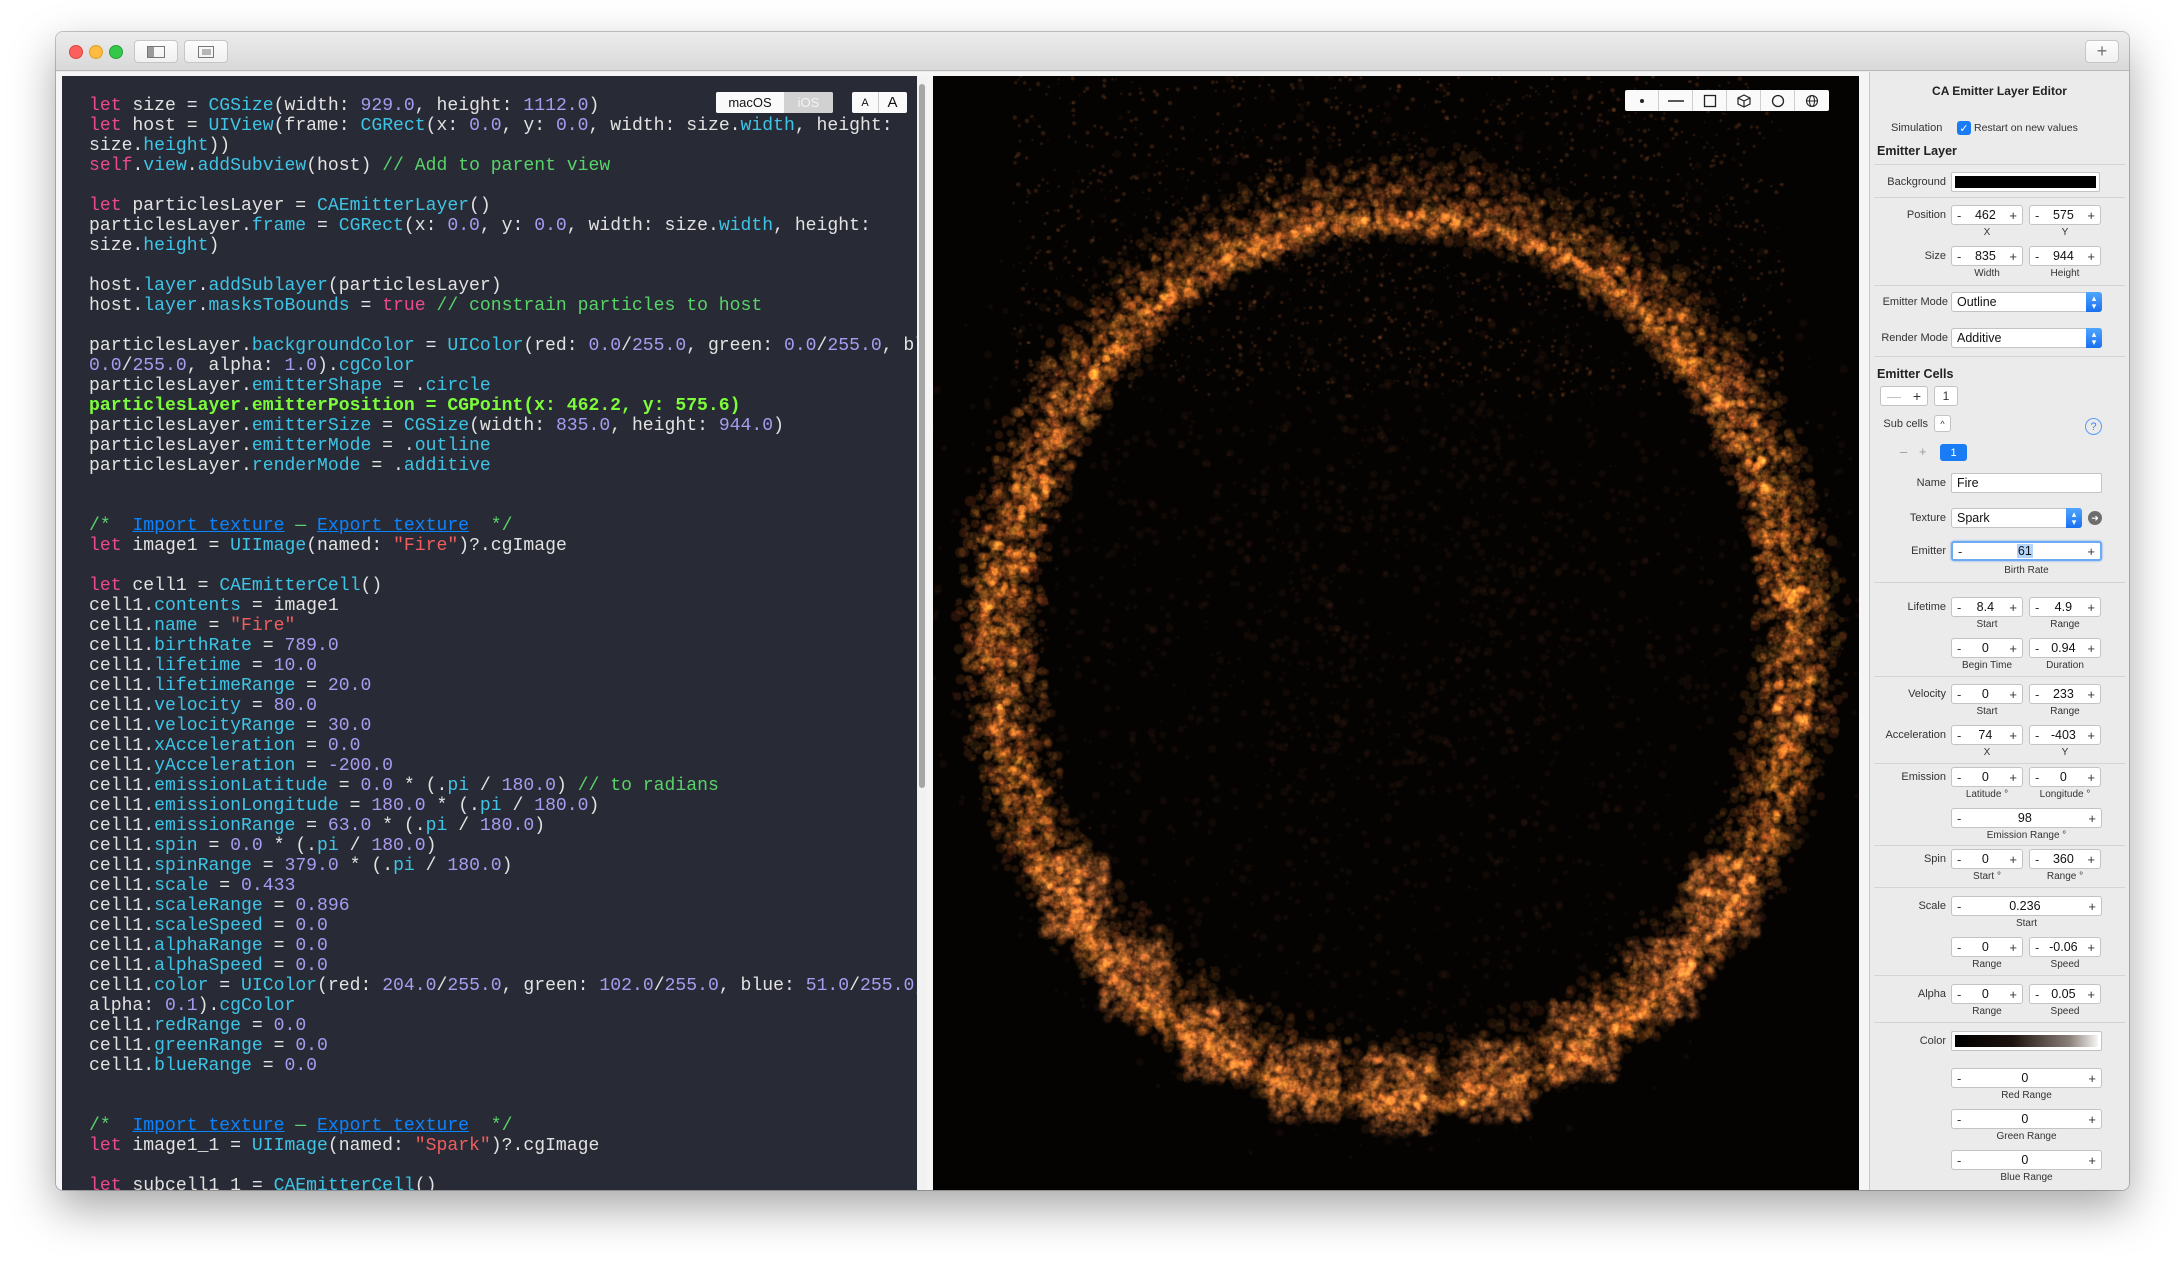  Describe the element at coordinates (504, 386) in the screenshot. I see `code-line: particlesLayer.emitterShape = .circle` at that location.